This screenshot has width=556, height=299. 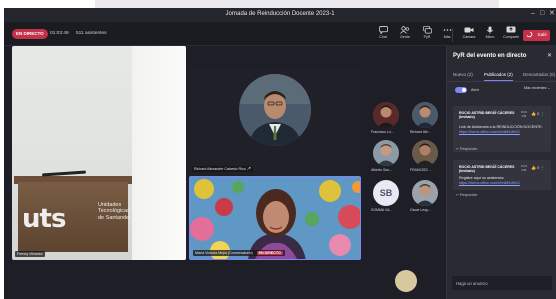 What do you see at coordinates (44, 219) in the screenshot?
I see `uts-logo: uts` at bounding box center [44, 219].